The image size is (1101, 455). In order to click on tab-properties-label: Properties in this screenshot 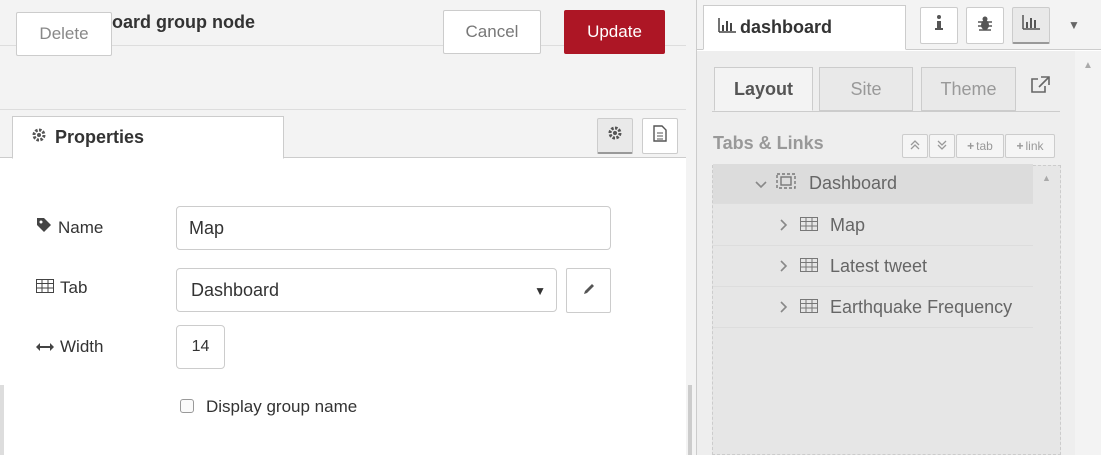, I will do `click(100, 137)`.